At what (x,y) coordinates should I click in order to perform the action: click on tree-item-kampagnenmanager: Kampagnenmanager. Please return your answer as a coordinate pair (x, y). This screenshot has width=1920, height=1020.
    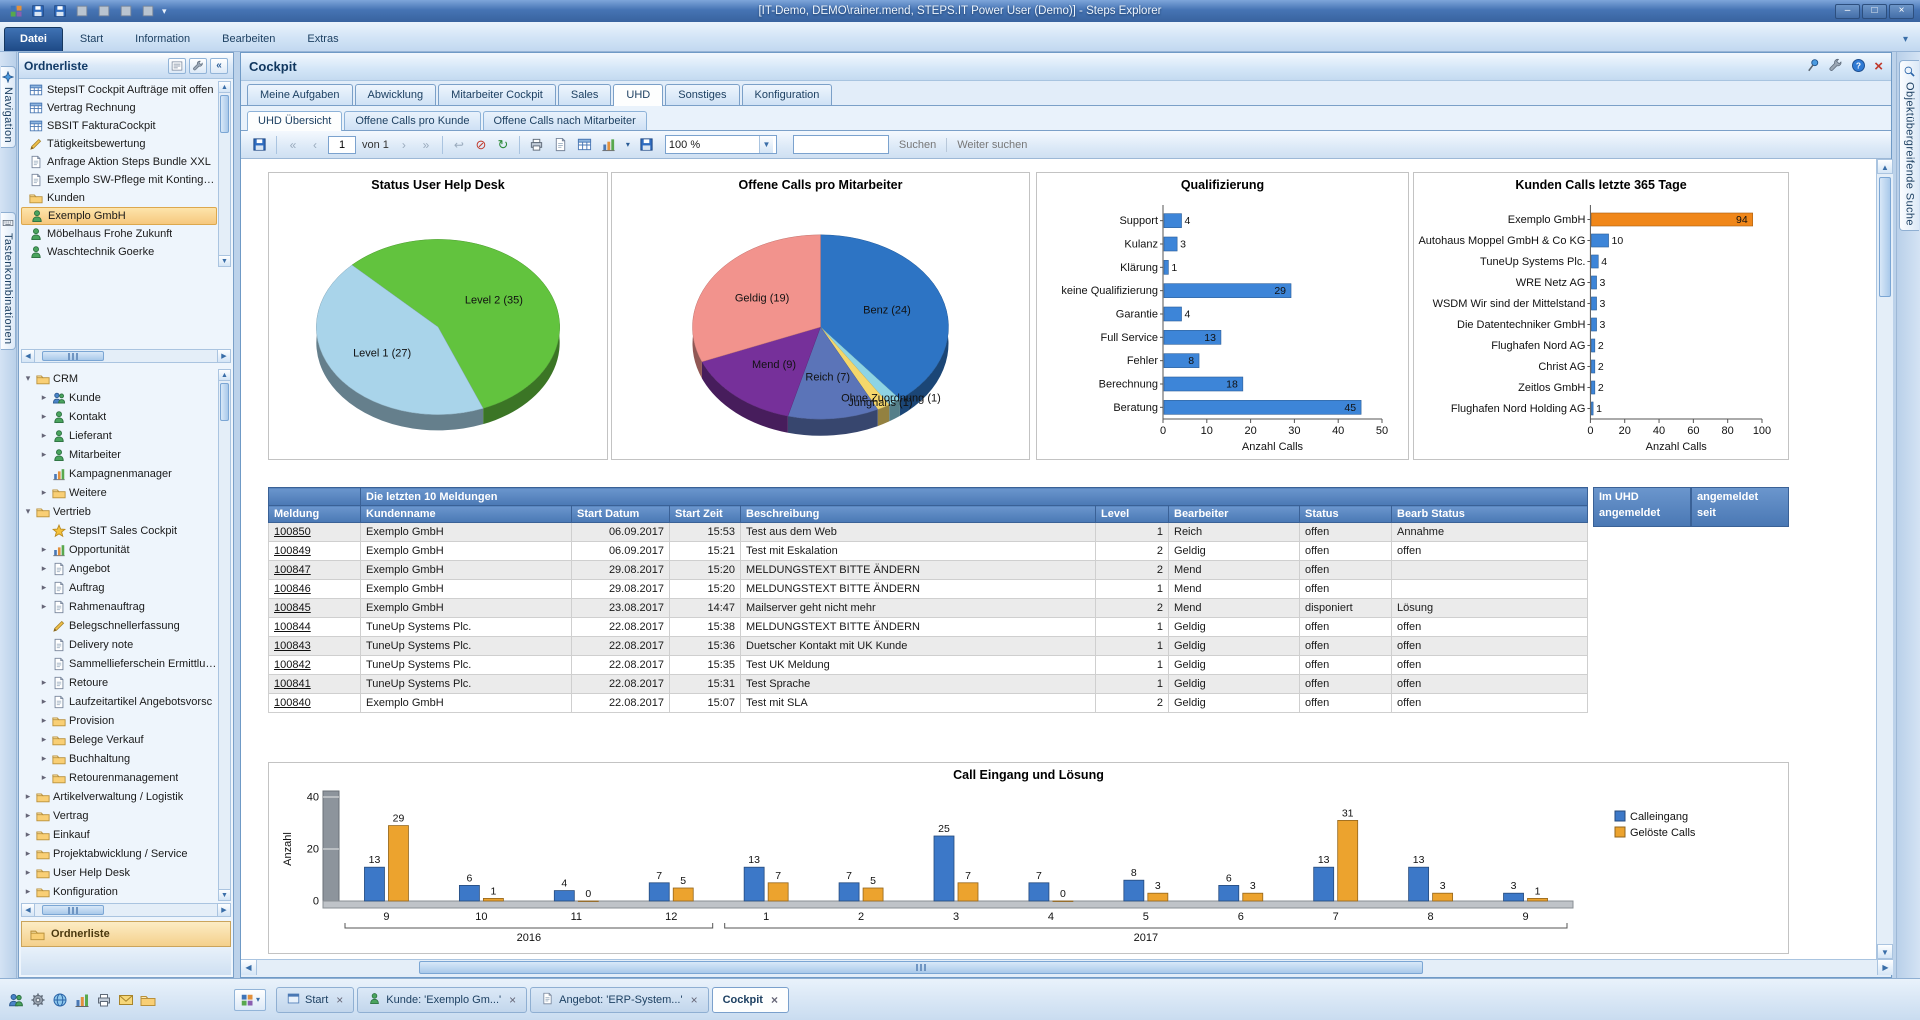
    Looking at the image, I should click on (119, 473).